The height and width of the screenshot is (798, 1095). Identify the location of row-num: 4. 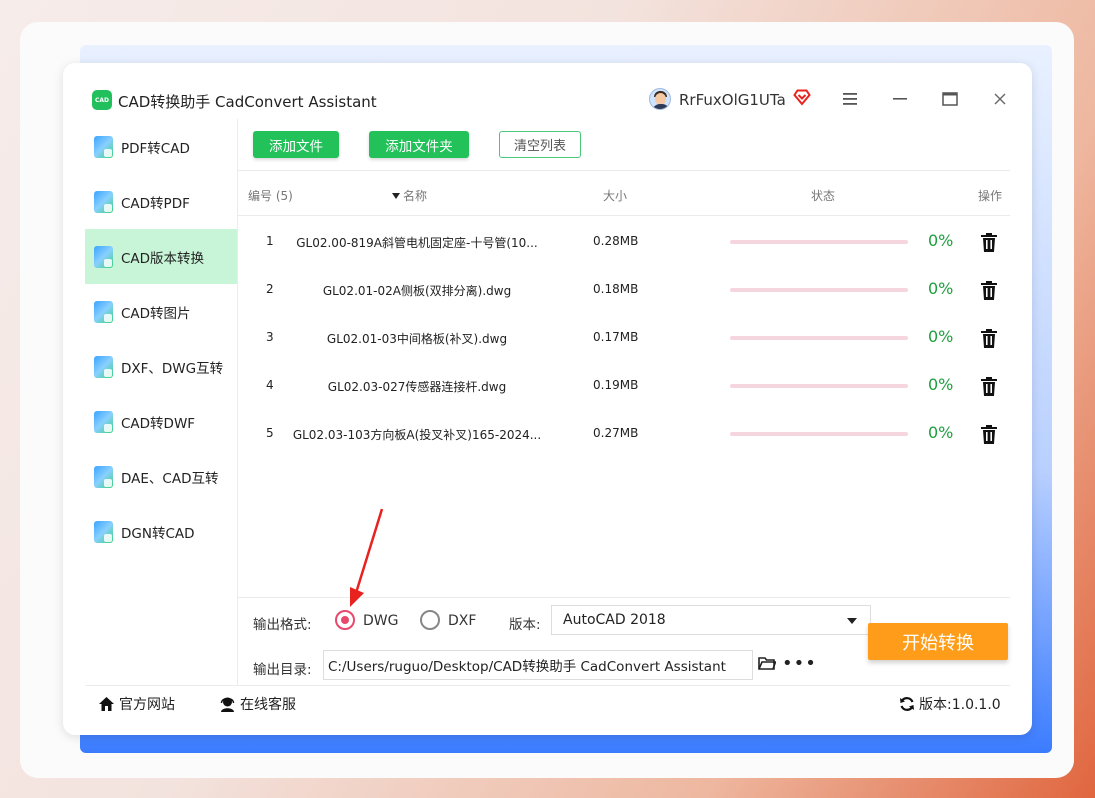
(270, 385).